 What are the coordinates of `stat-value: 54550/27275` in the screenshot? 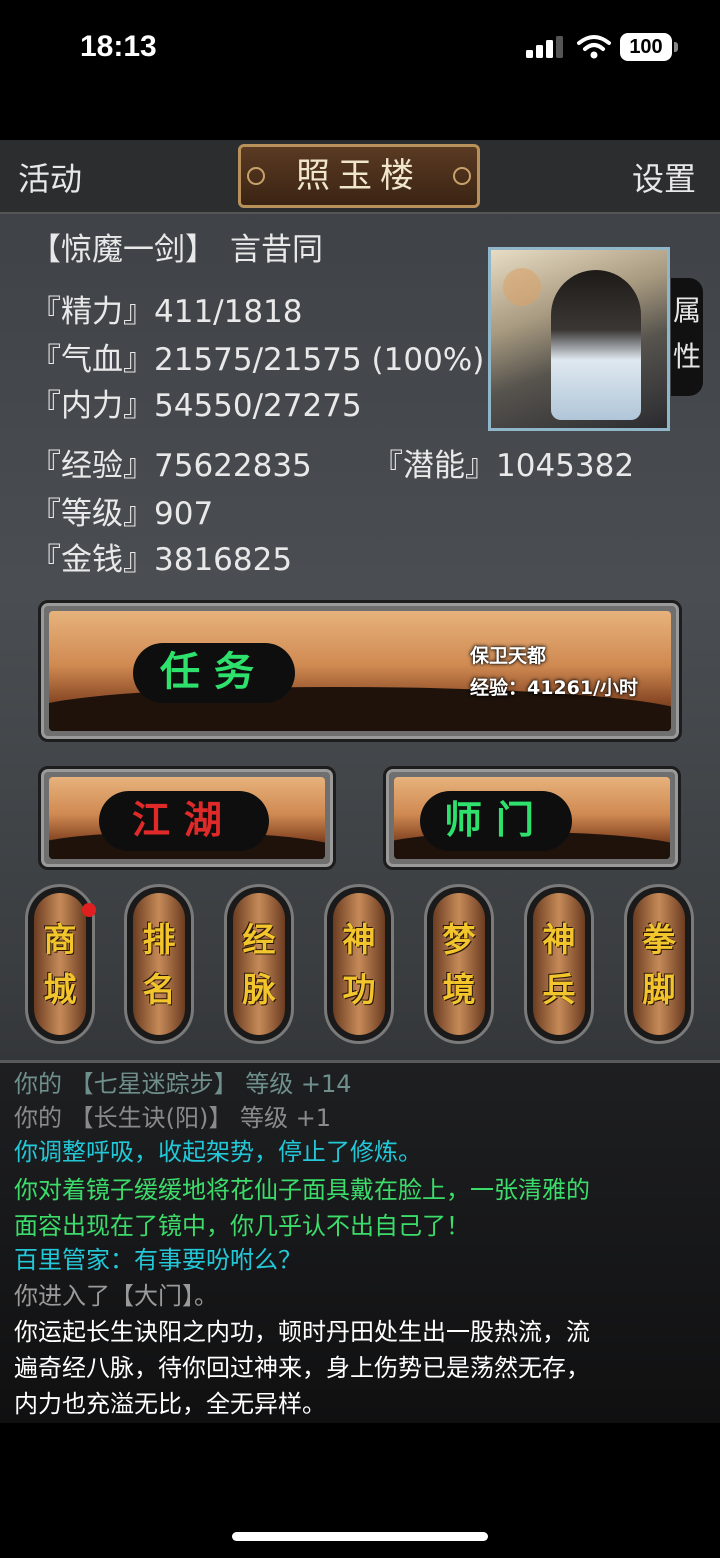 It's located at (258, 406).